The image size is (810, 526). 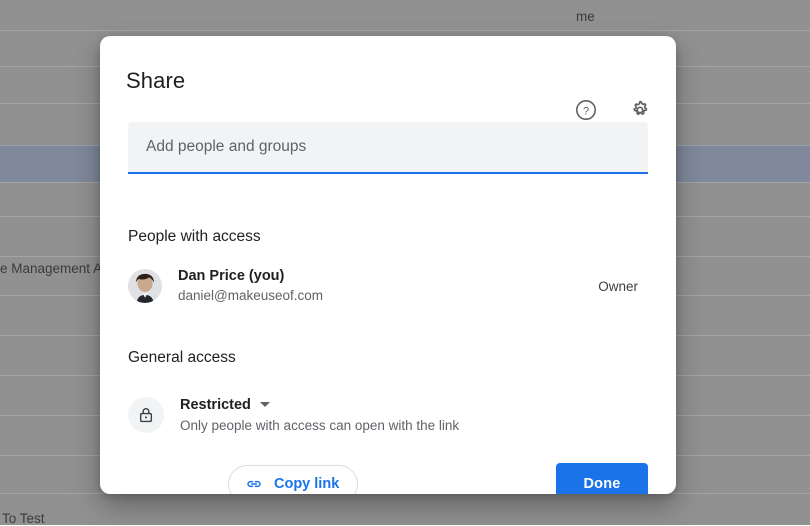 What do you see at coordinates (585, 16) in the screenshot?
I see `background-text: me` at bounding box center [585, 16].